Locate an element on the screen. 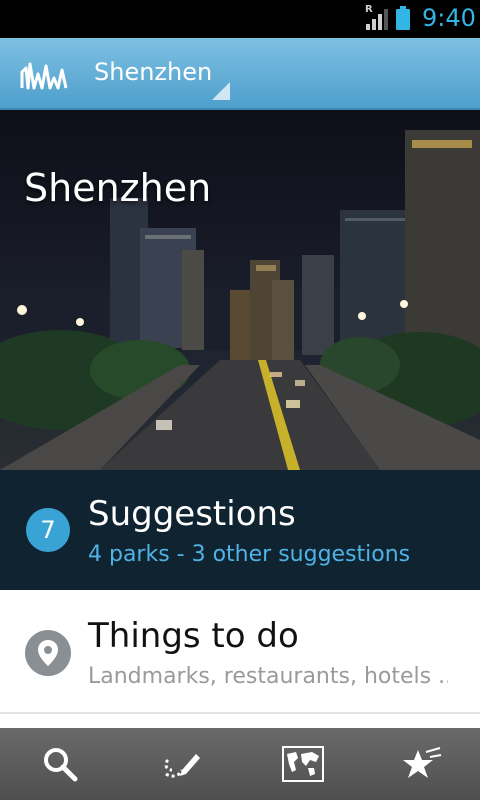 Image resolution: width=480 pixels, height=800 pixels. hero-title: Shenzhen is located at coordinates (118, 188).